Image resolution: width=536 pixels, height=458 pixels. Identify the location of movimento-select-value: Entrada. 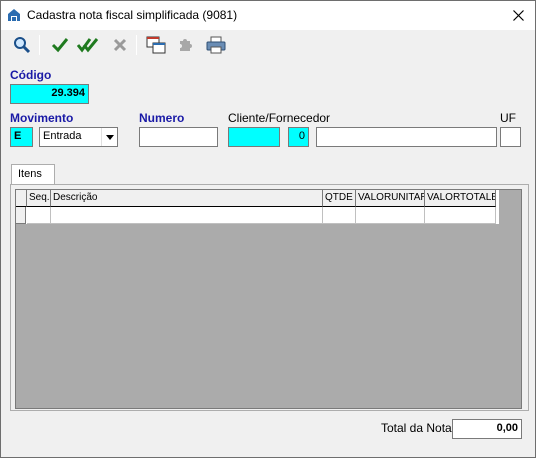
(62, 136).